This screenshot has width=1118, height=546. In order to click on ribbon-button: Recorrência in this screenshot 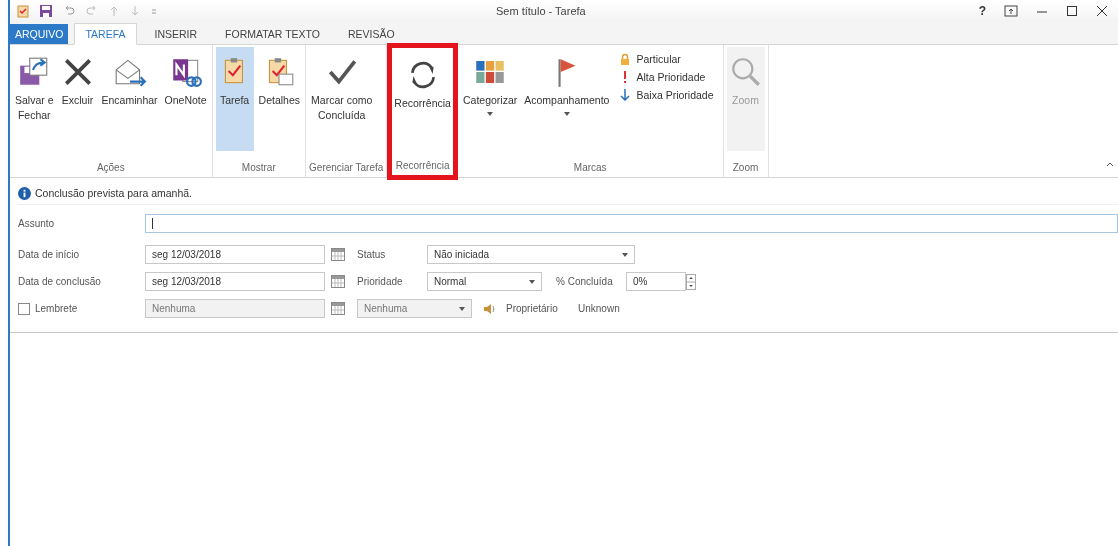, I will do `click(422, 102)`.